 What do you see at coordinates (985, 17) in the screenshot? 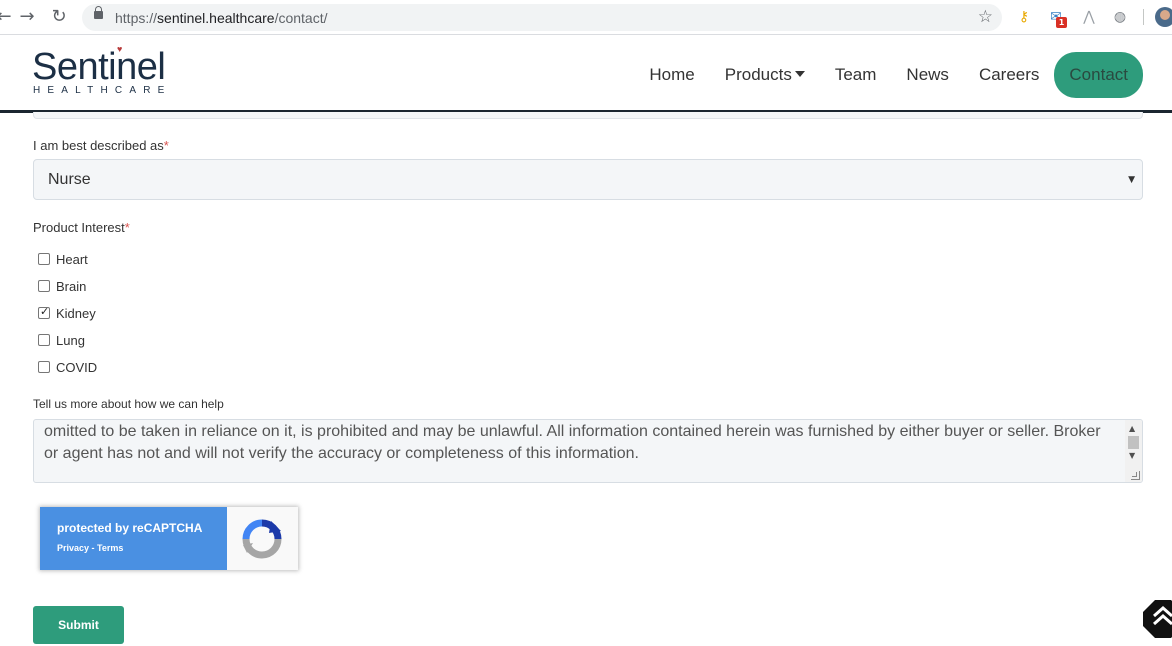
I see `bookmark-star-icon: ☆` at bounding box center [985, 17].